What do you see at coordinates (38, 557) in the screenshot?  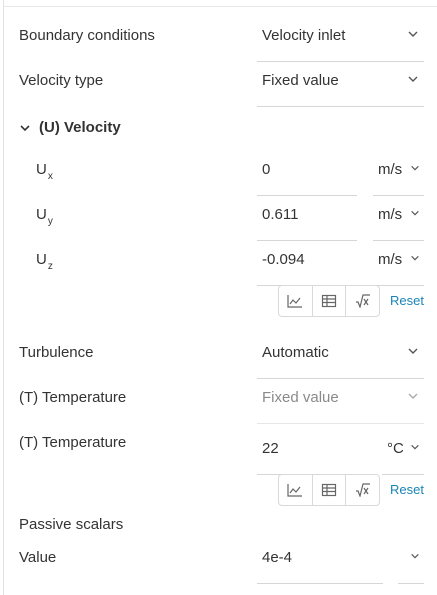 I see `scalar-value-label: Value` at bounding box center [38, 557].